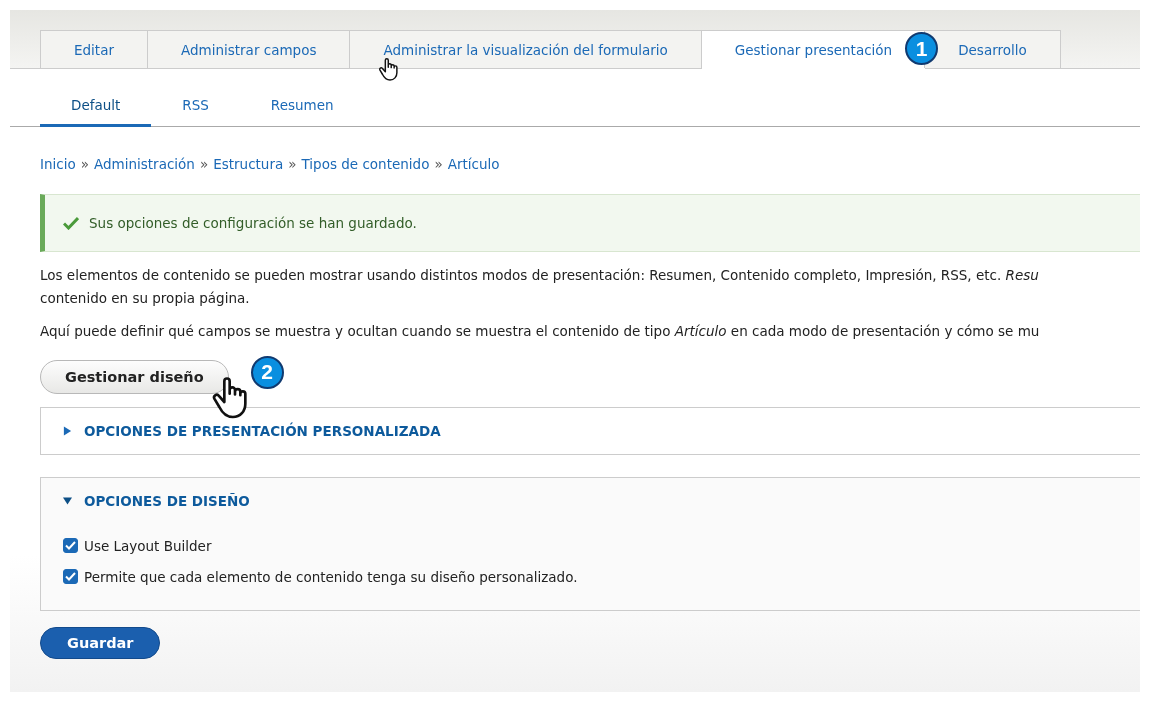 Image resolution: width=1150 pixels, height=702 pixels. Describe the element at coordinates (540, 287) in the screenshot. I see `description-paragraph: Los elementos de contenido se pueden mostrar usando distintos modos de presentación: Resumen, Contenido completo, Impresión, RSS, etc. Resu contenido en su propia página.` at that location.